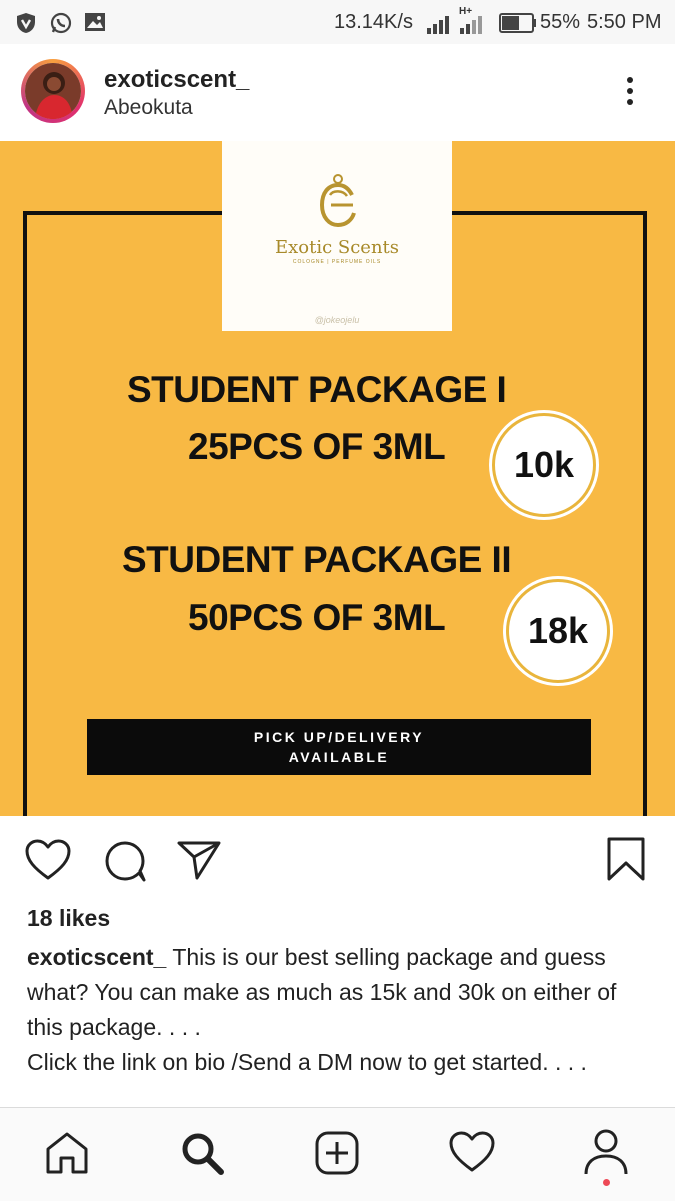 The width and height of the screenshot is (675, 1201). What do you see at coordinates (373, 22) in the screenshot?
I see `network-speed: 13.14K/s` at bounding box center [373, 22].